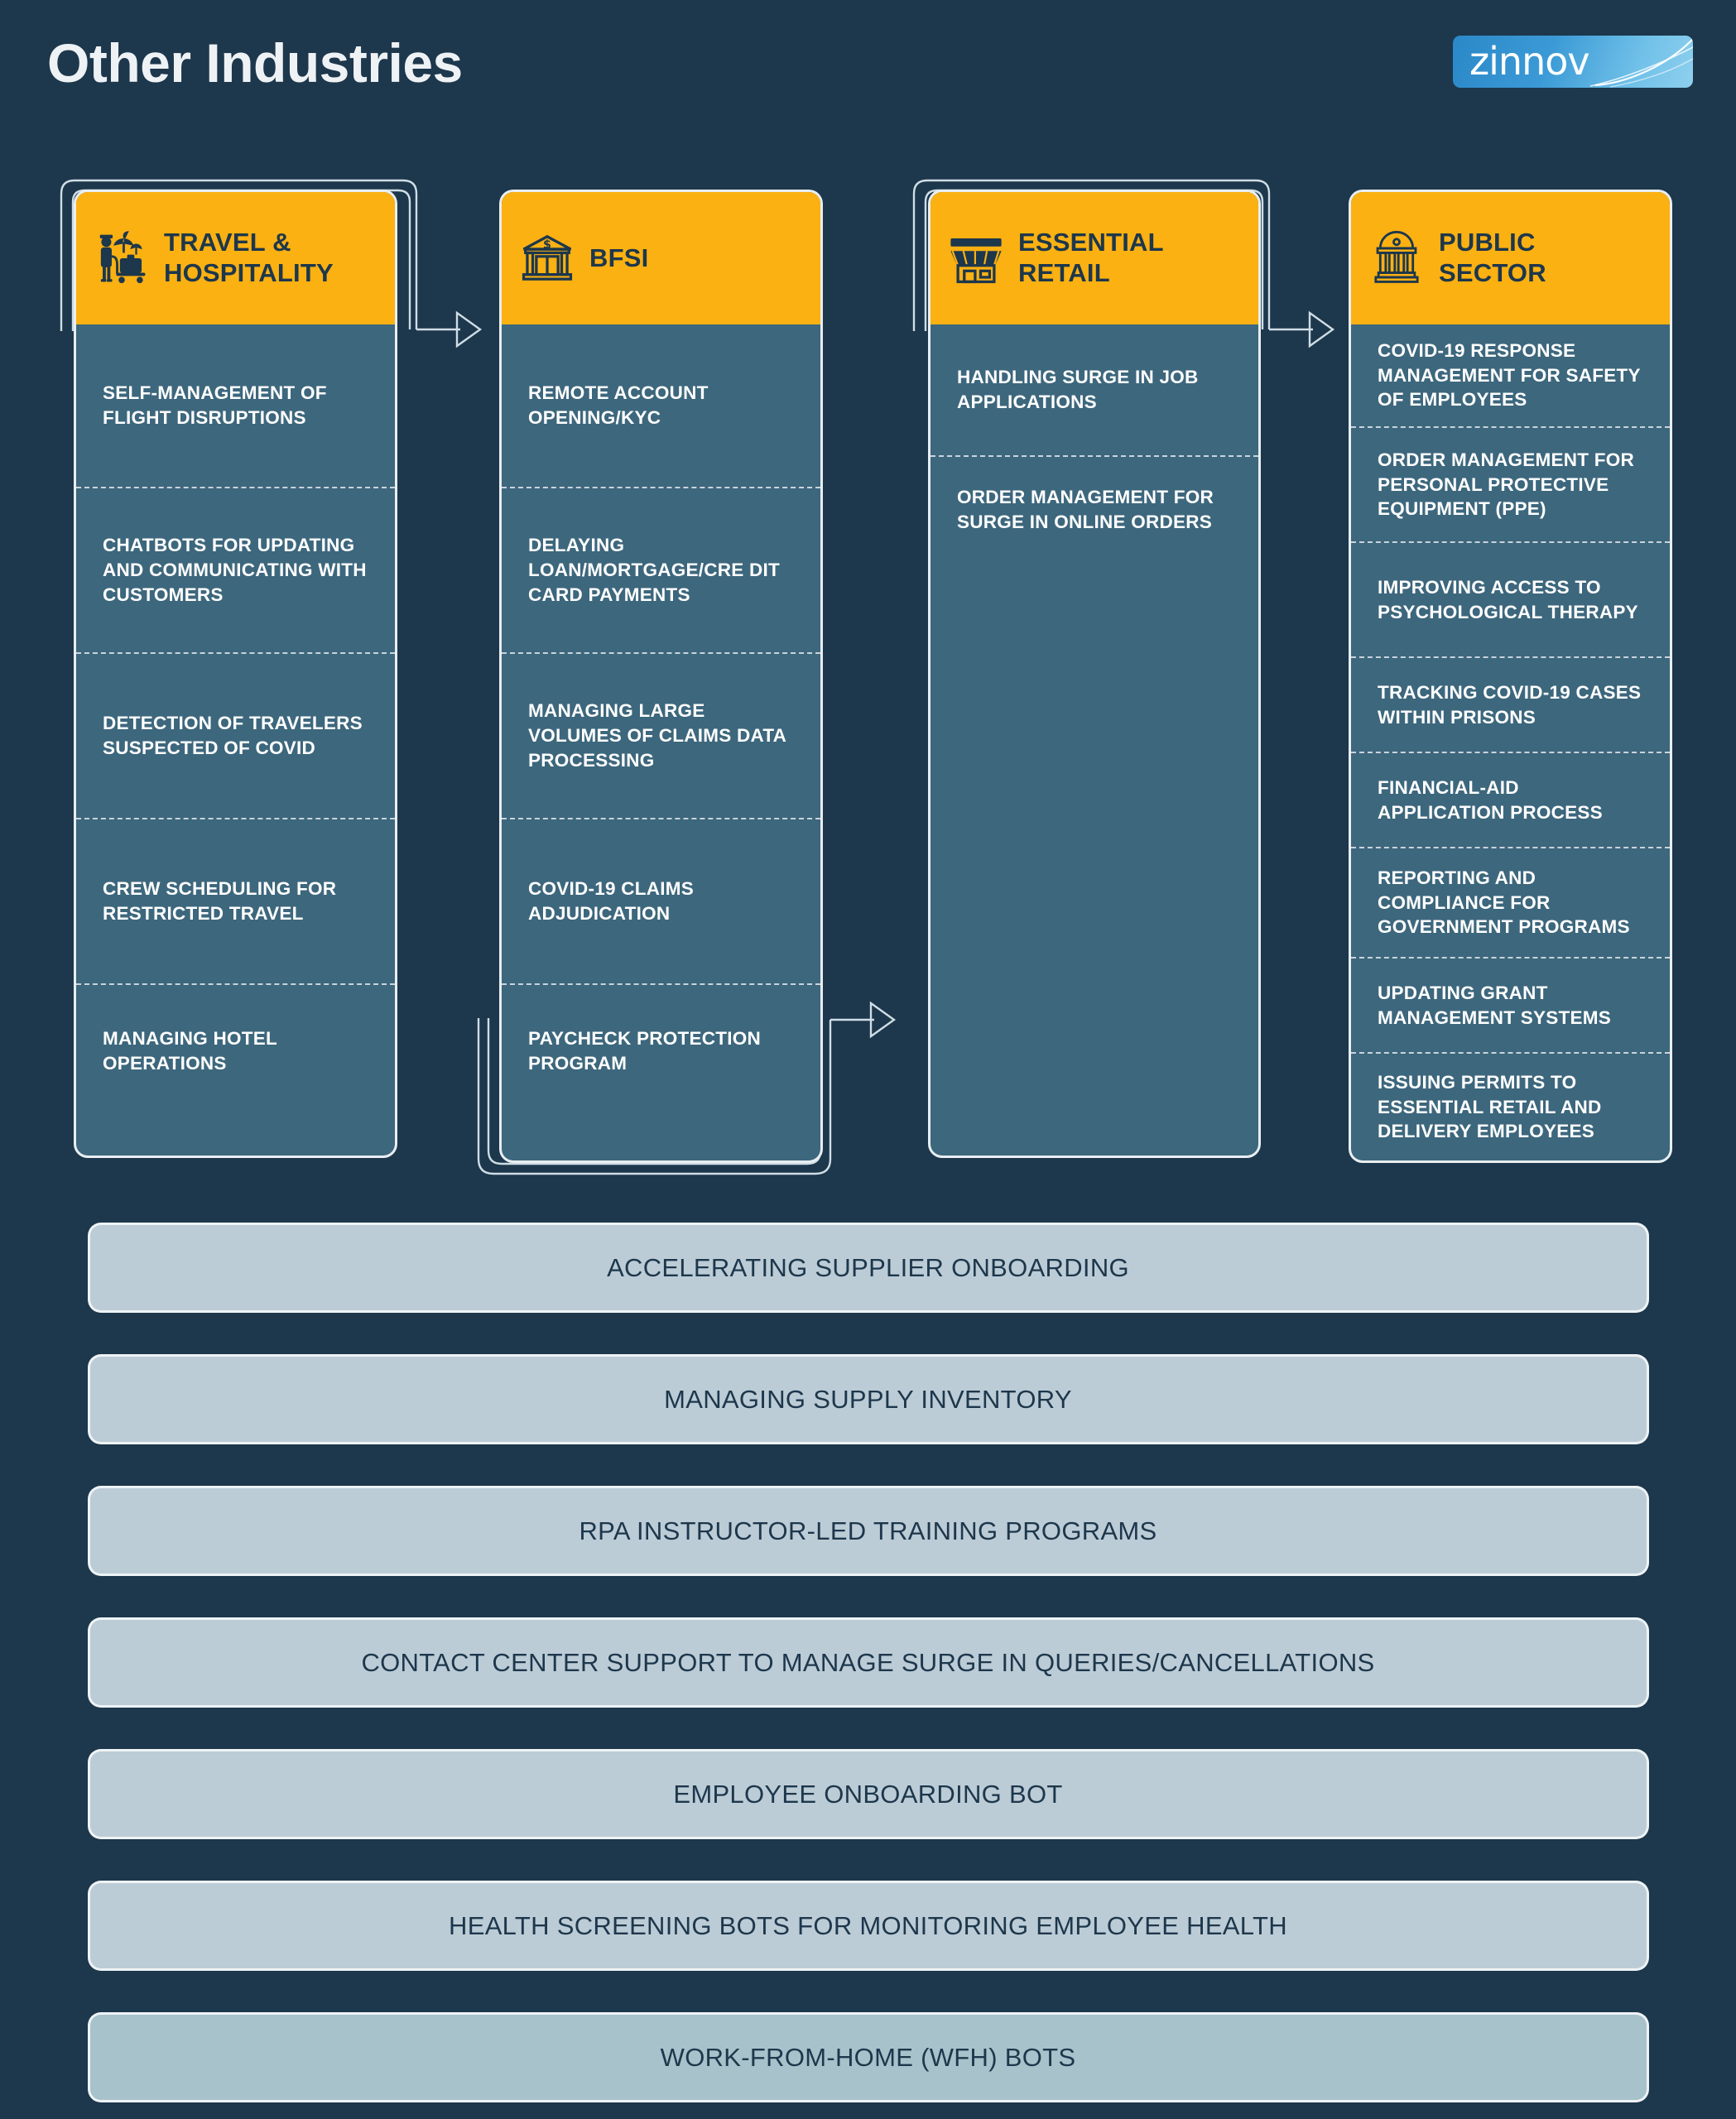  I want to click on bar-work-from-home-bots: WORK-FROM-HOME (WFH) BOTS, so click(868, 2057).